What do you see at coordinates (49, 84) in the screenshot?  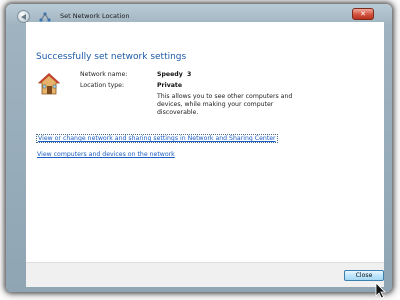 I see `house-icon` at bounding box center [49, 84].